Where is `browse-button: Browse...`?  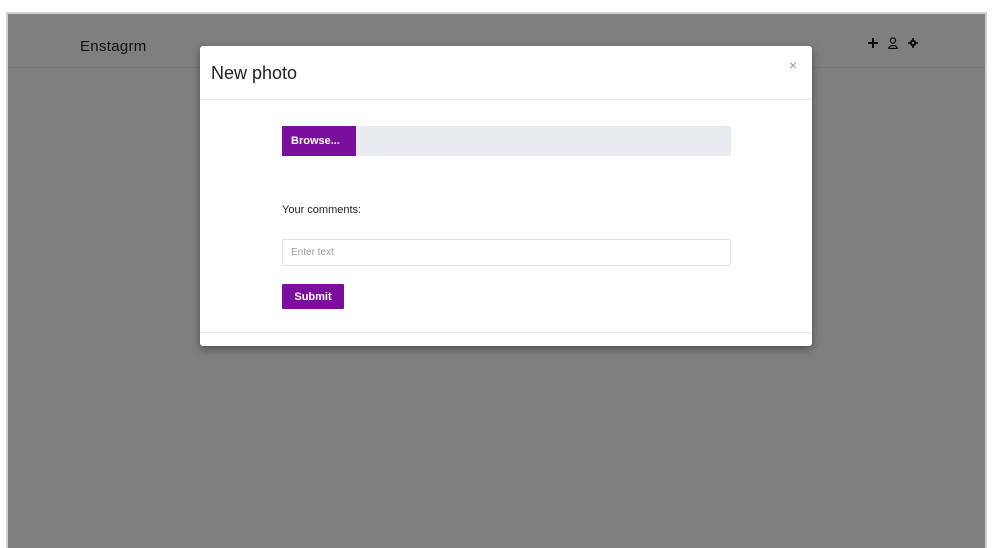 browse-button: Browse... is located at coordinates (319, 141).